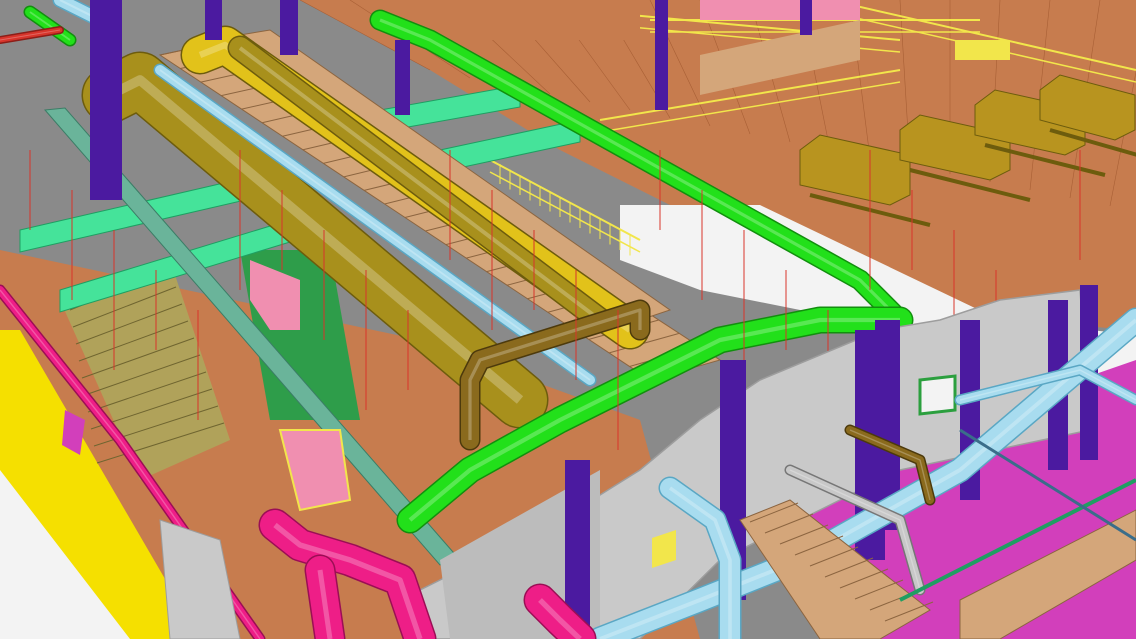 This screenshot has height=639, width=1136. Describe the element at coordinates (982, 50) in the screenshot. I see `upper-yellow-block` at that location.